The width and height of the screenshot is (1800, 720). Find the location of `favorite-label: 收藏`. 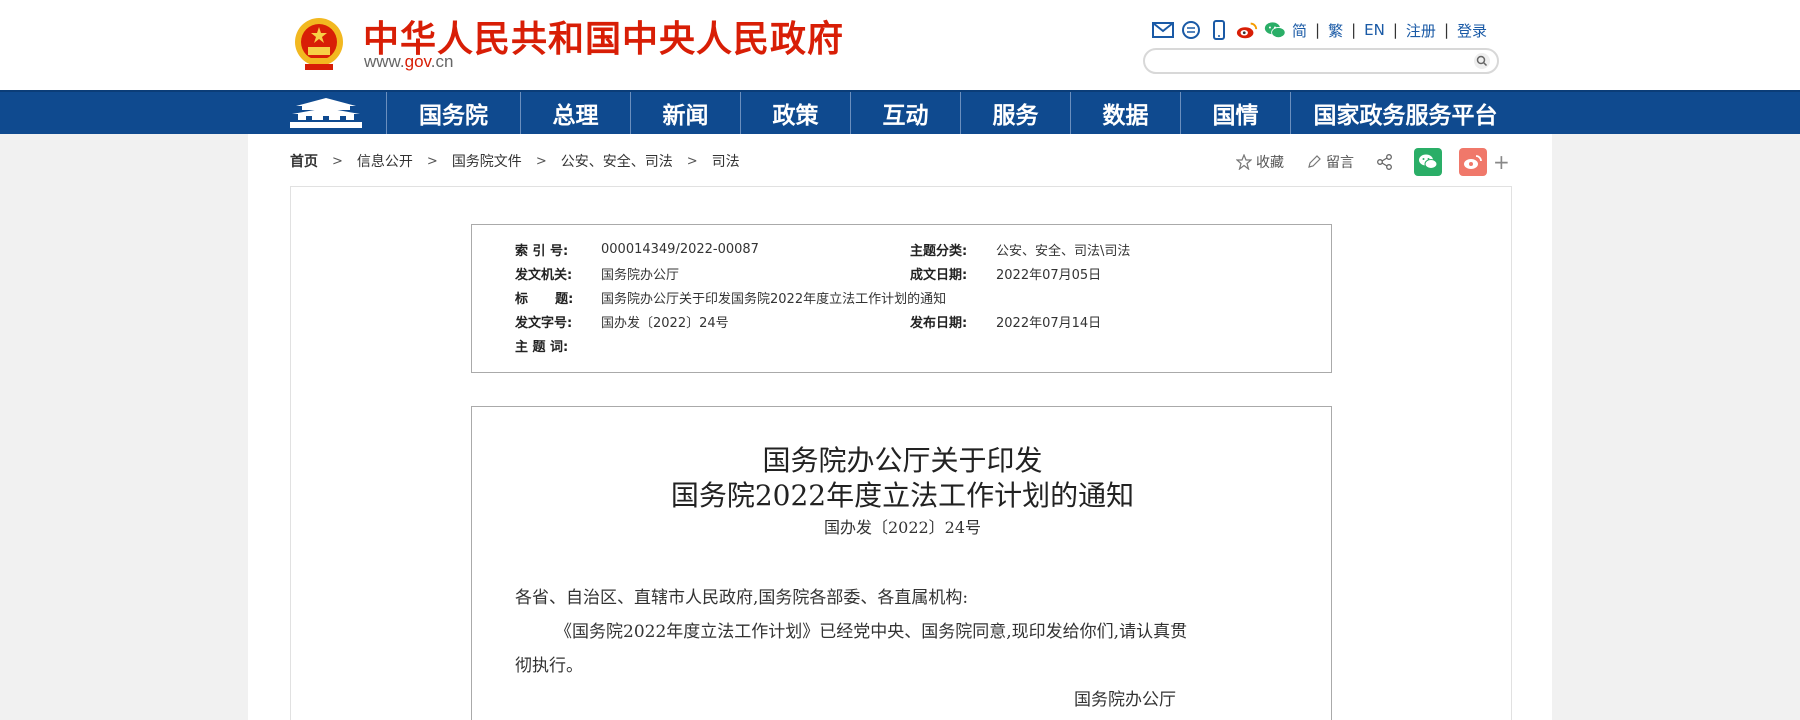

favorite-label: 收藏 is located at coordinates (1270, 163).